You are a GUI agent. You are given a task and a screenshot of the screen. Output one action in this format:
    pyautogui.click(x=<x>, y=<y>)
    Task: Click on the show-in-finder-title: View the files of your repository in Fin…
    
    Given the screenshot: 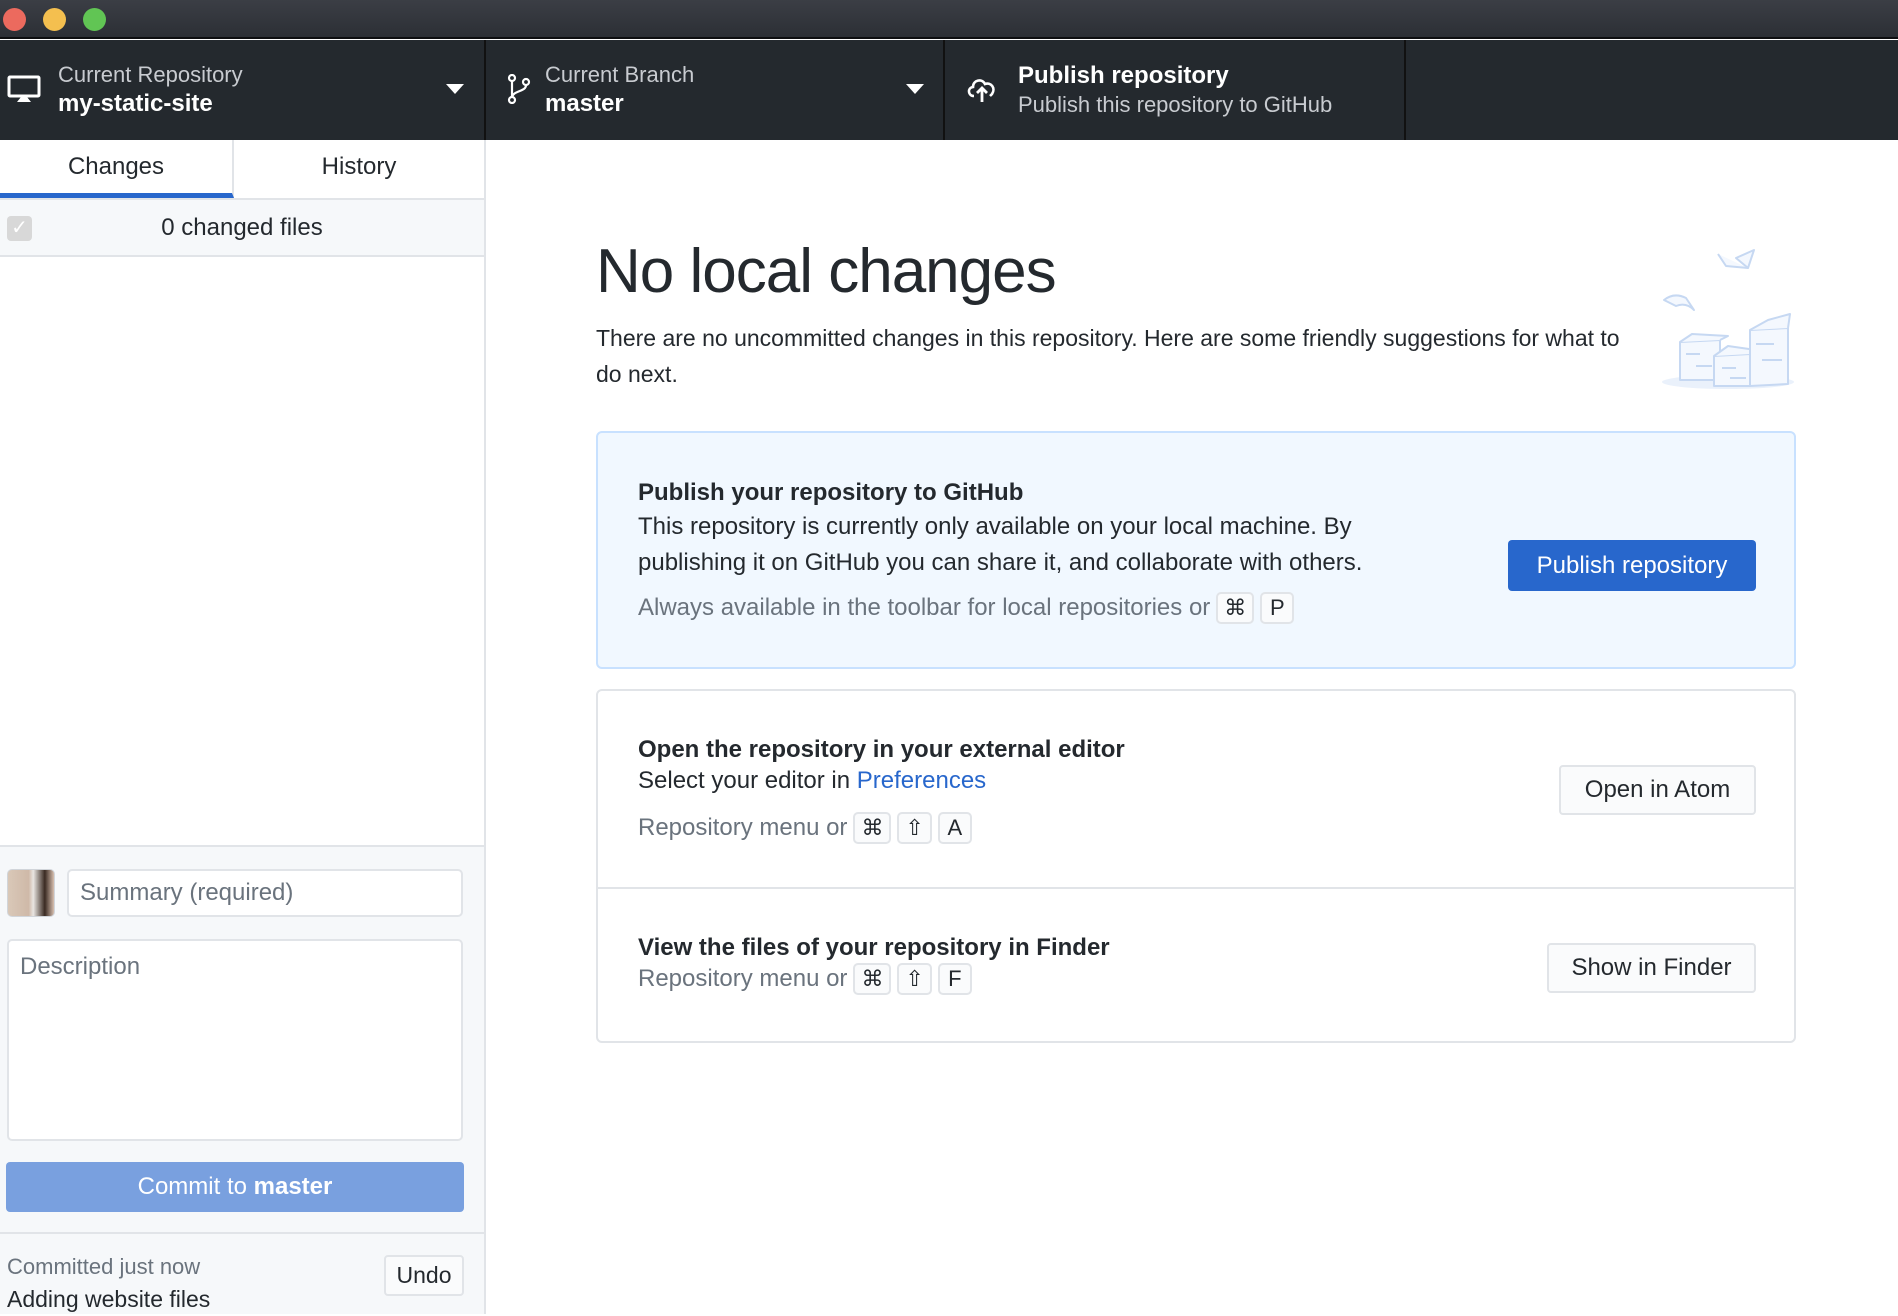 What is the action you would take?
    pyautogui.click(x=874, y=947)
    